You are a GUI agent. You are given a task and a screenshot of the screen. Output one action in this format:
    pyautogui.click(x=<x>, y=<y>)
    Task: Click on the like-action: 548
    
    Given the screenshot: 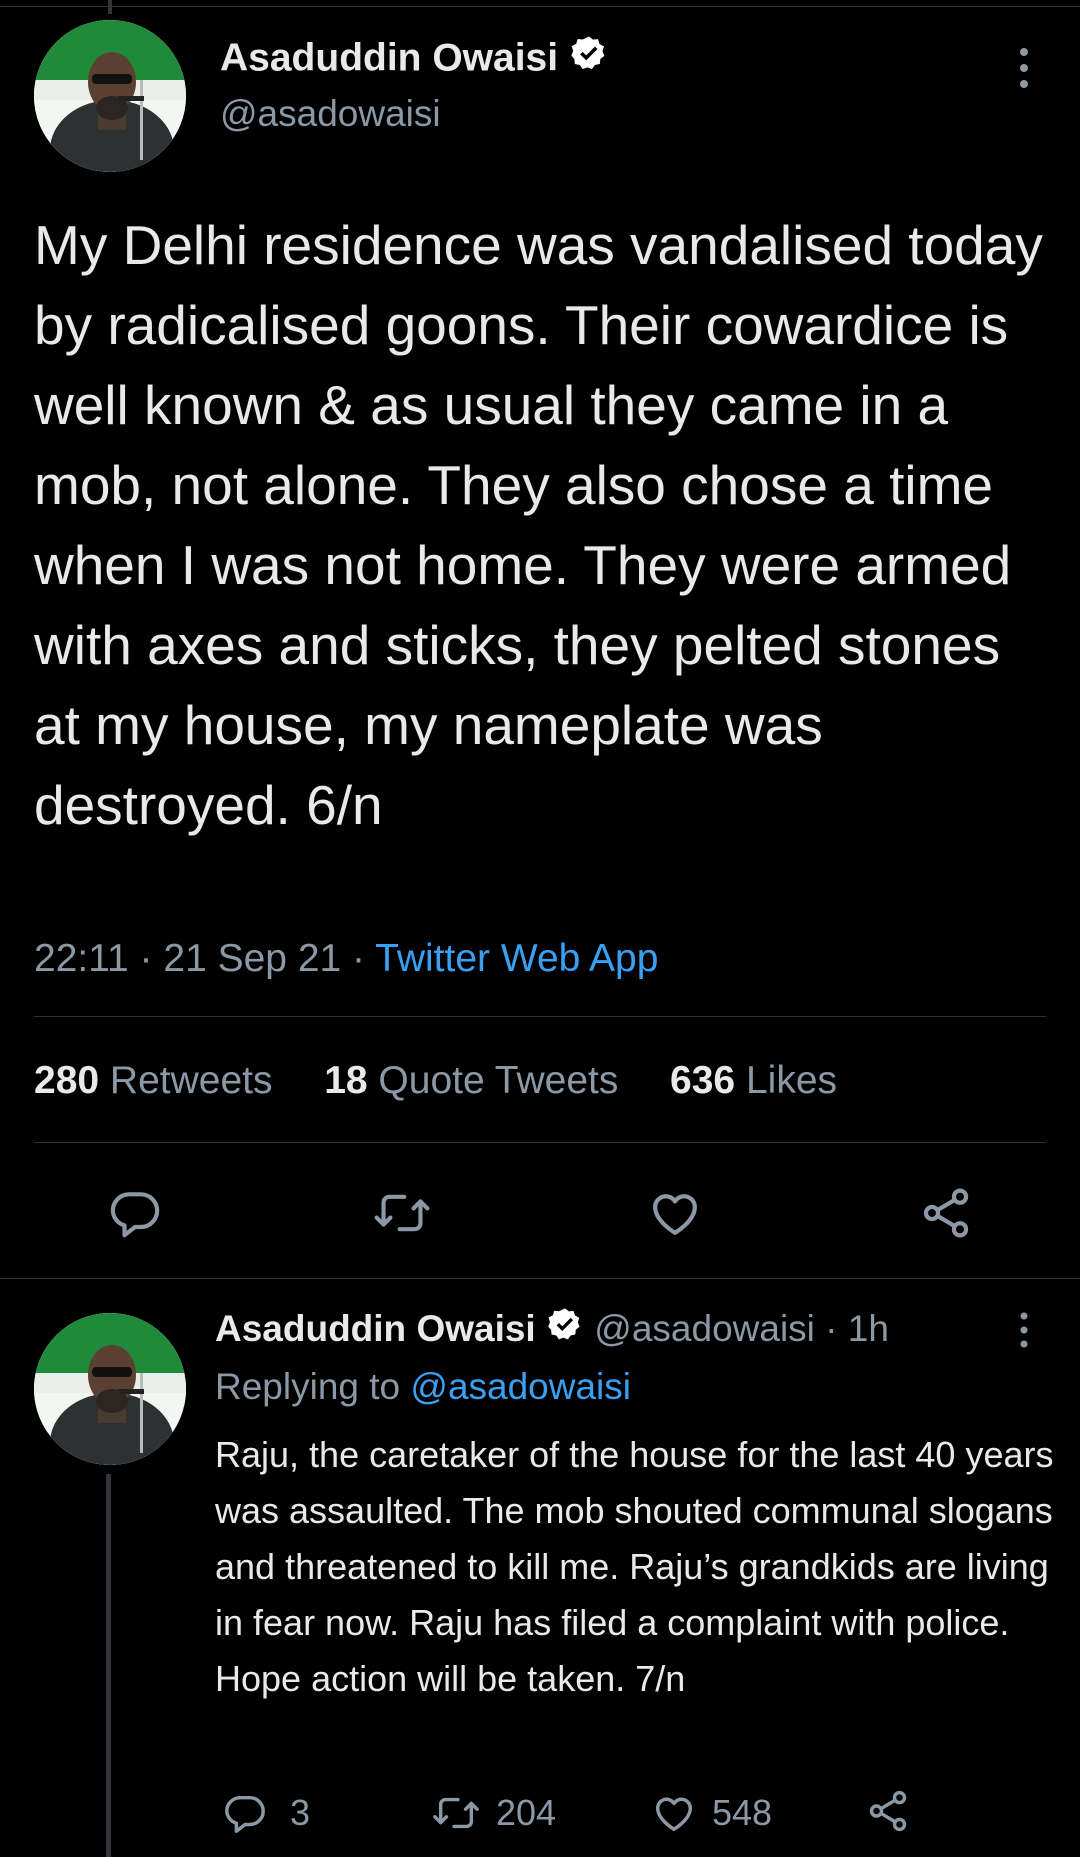 What is the action you would take?
    pyautogui.click(x=711, y=1813)
    